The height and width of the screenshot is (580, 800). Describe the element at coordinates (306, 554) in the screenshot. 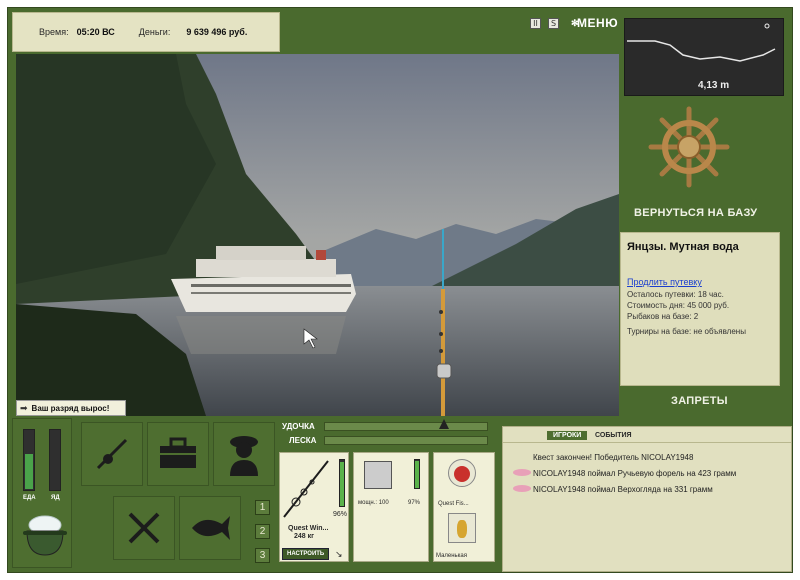

I see `setup-button: НАСТРОИТЬ` at that location.